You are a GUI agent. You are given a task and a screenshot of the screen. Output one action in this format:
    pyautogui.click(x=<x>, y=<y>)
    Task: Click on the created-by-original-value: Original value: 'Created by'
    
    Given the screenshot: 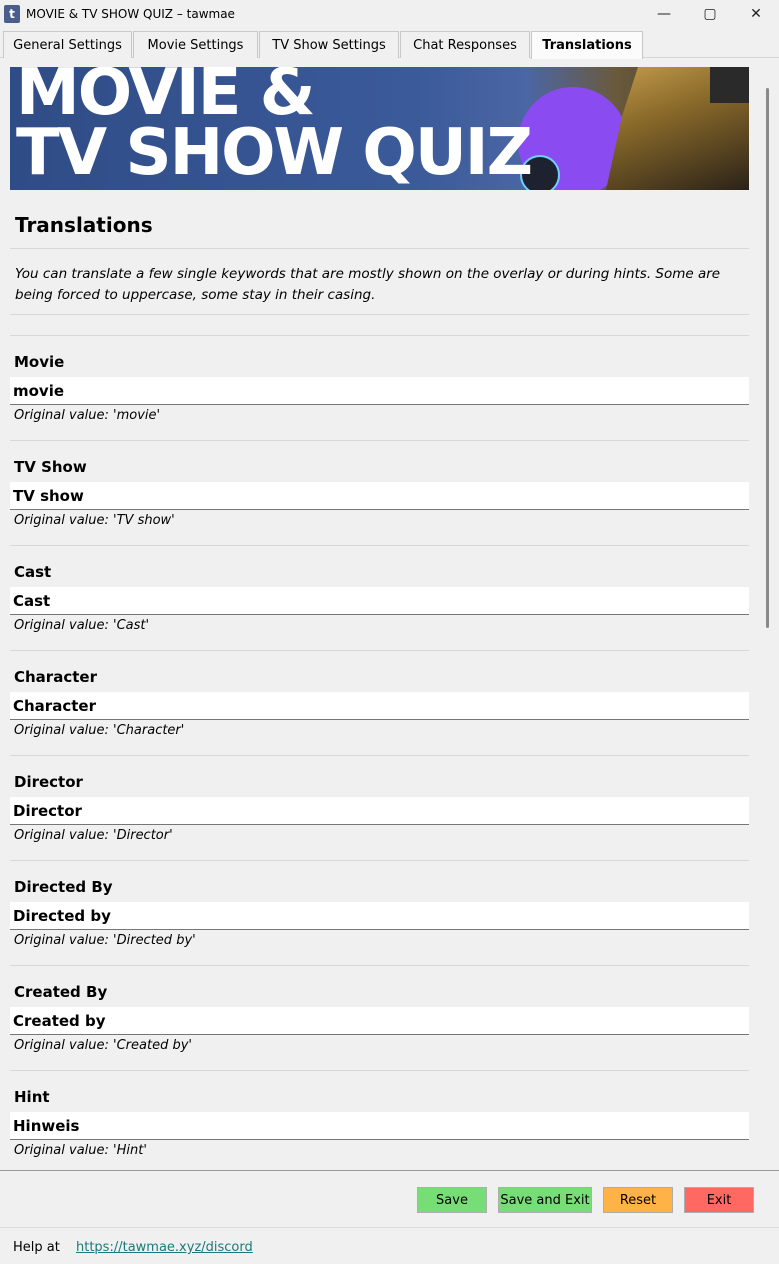 What is the action you would take?
    pyautogui.click(x=103, y=1045)
    